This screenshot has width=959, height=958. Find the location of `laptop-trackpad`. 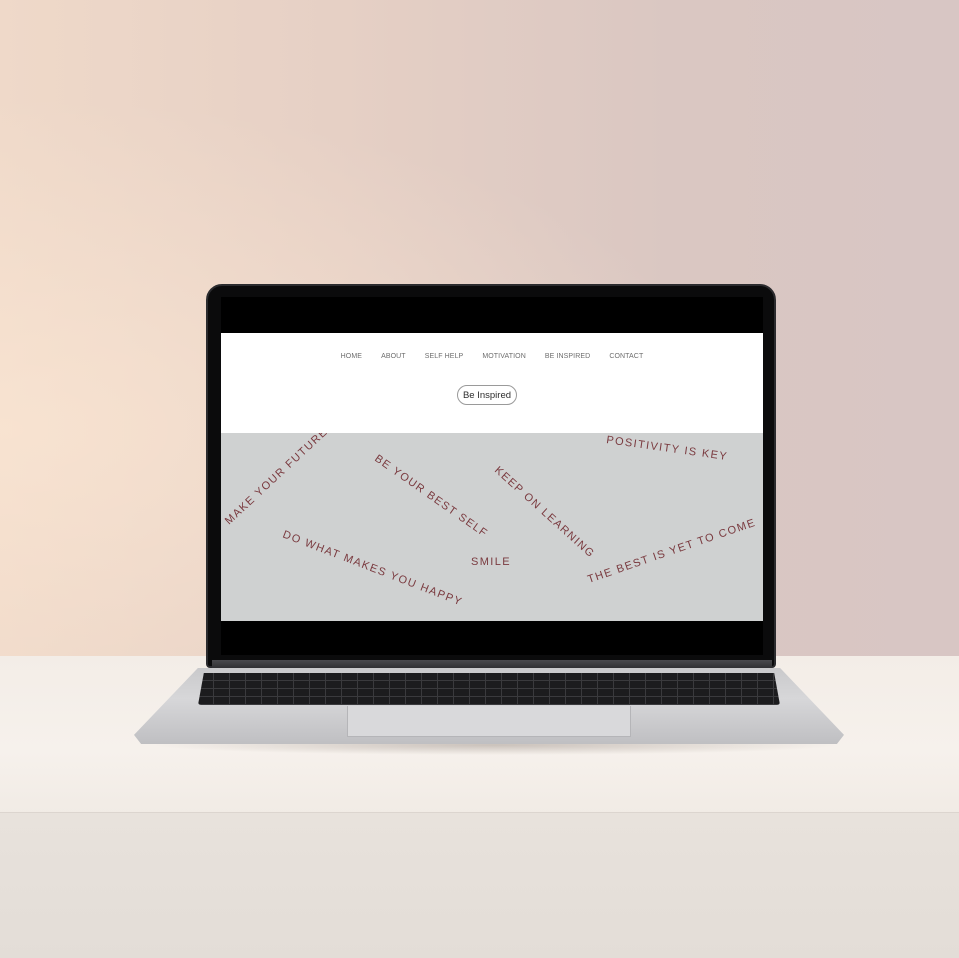

laptop-trackpad is located at coordinates (489, 721).